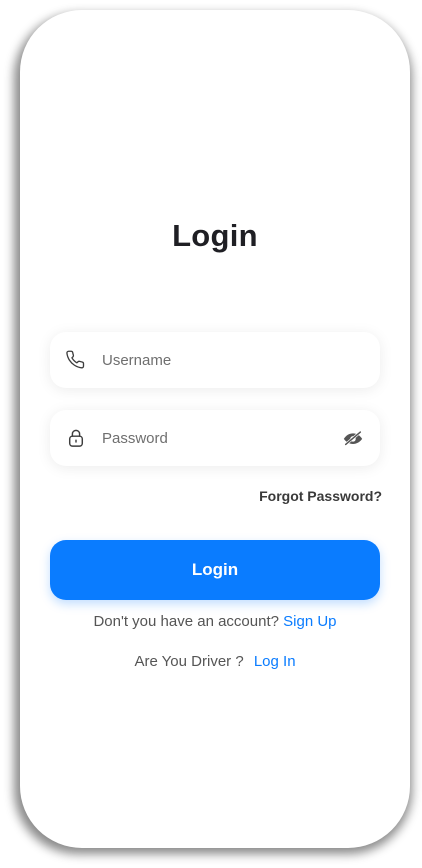 Image resolution: width=422 pixels, height=868 pixels. Describe the element at coordinates (222, 438) in the screenshot. I see `password-input` at that location.